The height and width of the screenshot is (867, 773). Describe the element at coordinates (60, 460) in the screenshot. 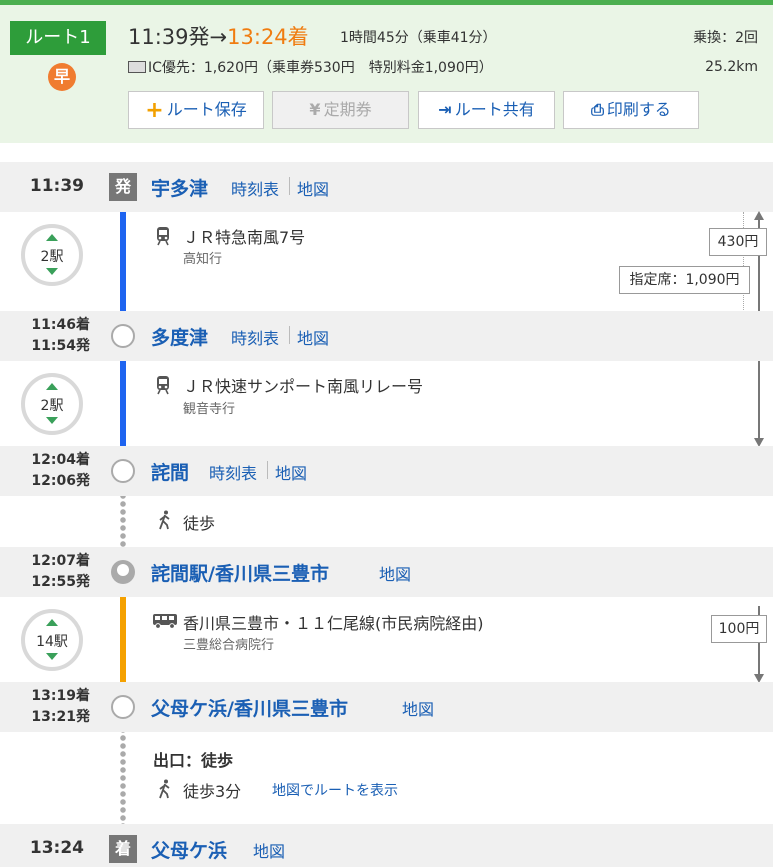

I see `arrival-time: 12:04着` at that location.